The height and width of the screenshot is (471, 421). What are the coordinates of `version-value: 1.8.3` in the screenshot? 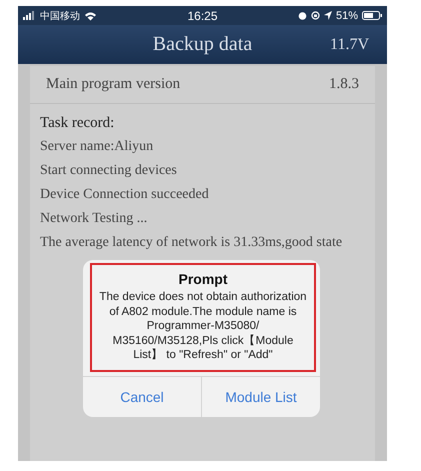 It's located at (344, 84).